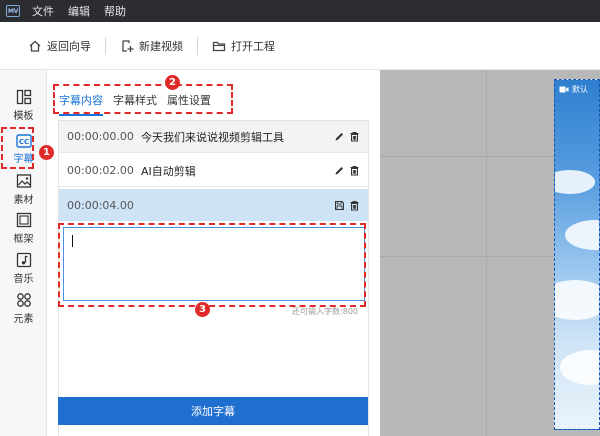 This screenshot has height=436, width=600. Describe the element at coordinates (23, 268) in the screenshot. I see `nav-item-music: 音乐` at that location.